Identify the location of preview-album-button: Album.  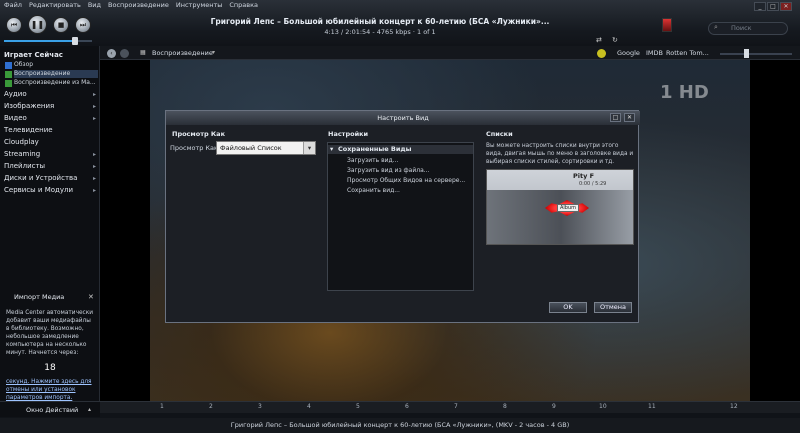
(568, 208).